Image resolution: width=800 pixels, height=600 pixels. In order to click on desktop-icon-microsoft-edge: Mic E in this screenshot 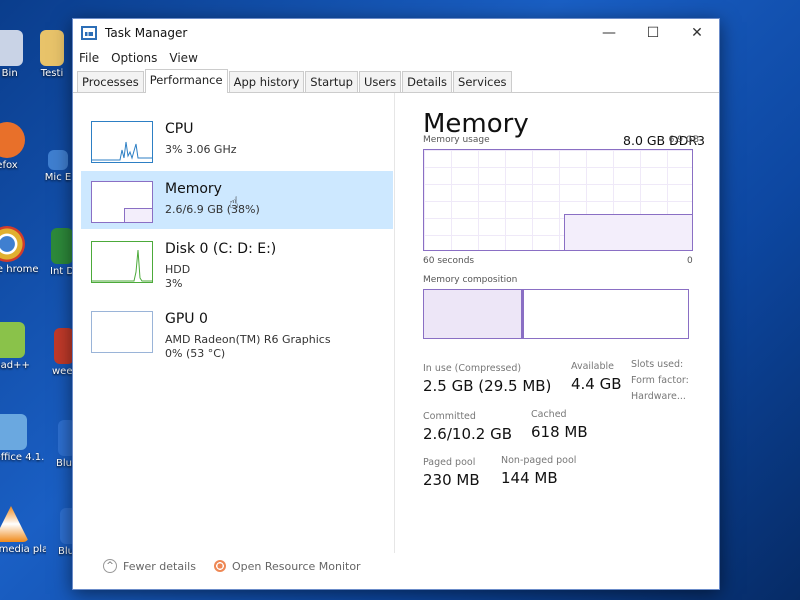, I will do `click(58, 167)`.